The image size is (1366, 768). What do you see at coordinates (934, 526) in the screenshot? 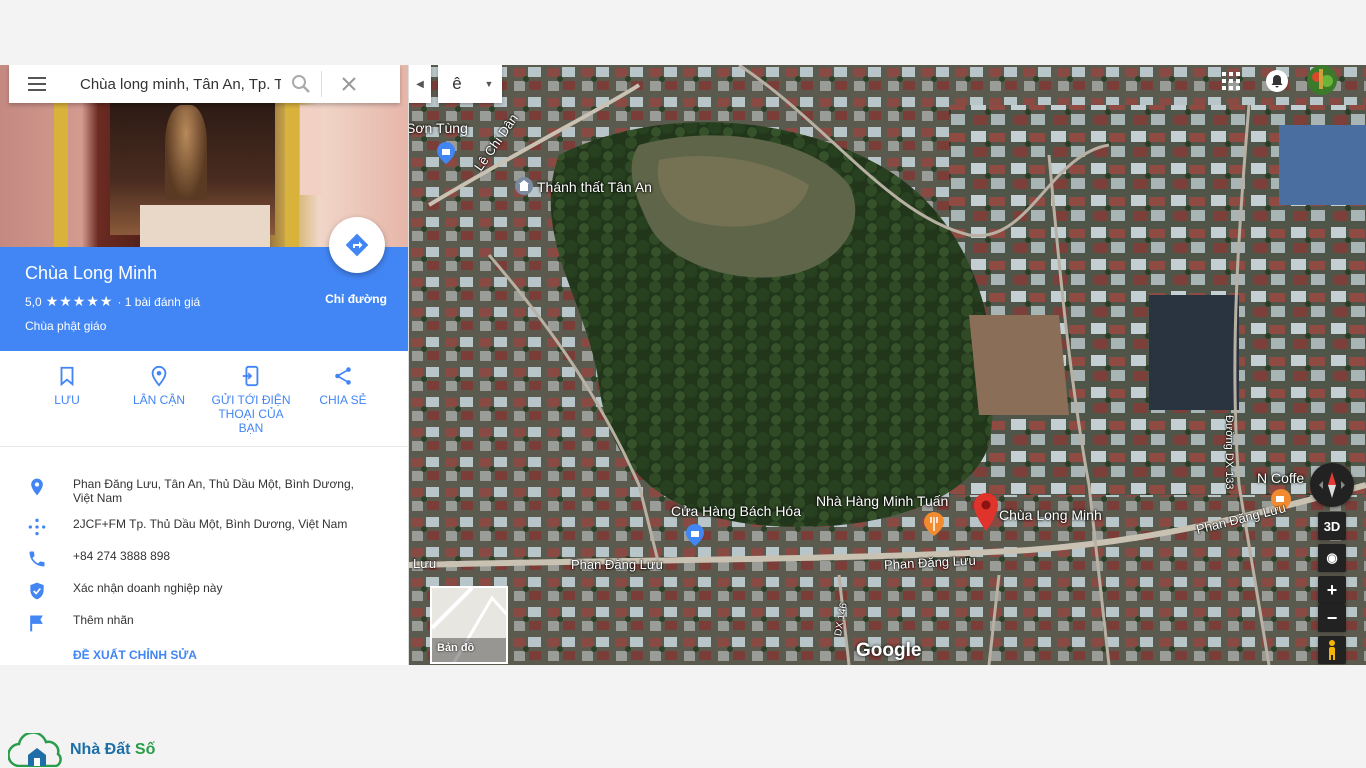
I see `restaurant-pin-icon` at bounding box center [934, 526].